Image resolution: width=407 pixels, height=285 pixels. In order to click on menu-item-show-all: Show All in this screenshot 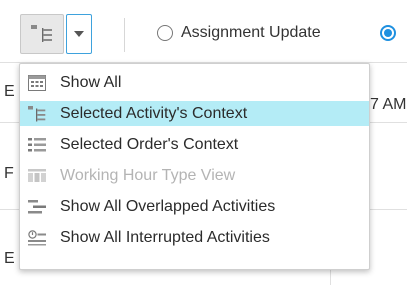, I will do `click(194, 82)`.